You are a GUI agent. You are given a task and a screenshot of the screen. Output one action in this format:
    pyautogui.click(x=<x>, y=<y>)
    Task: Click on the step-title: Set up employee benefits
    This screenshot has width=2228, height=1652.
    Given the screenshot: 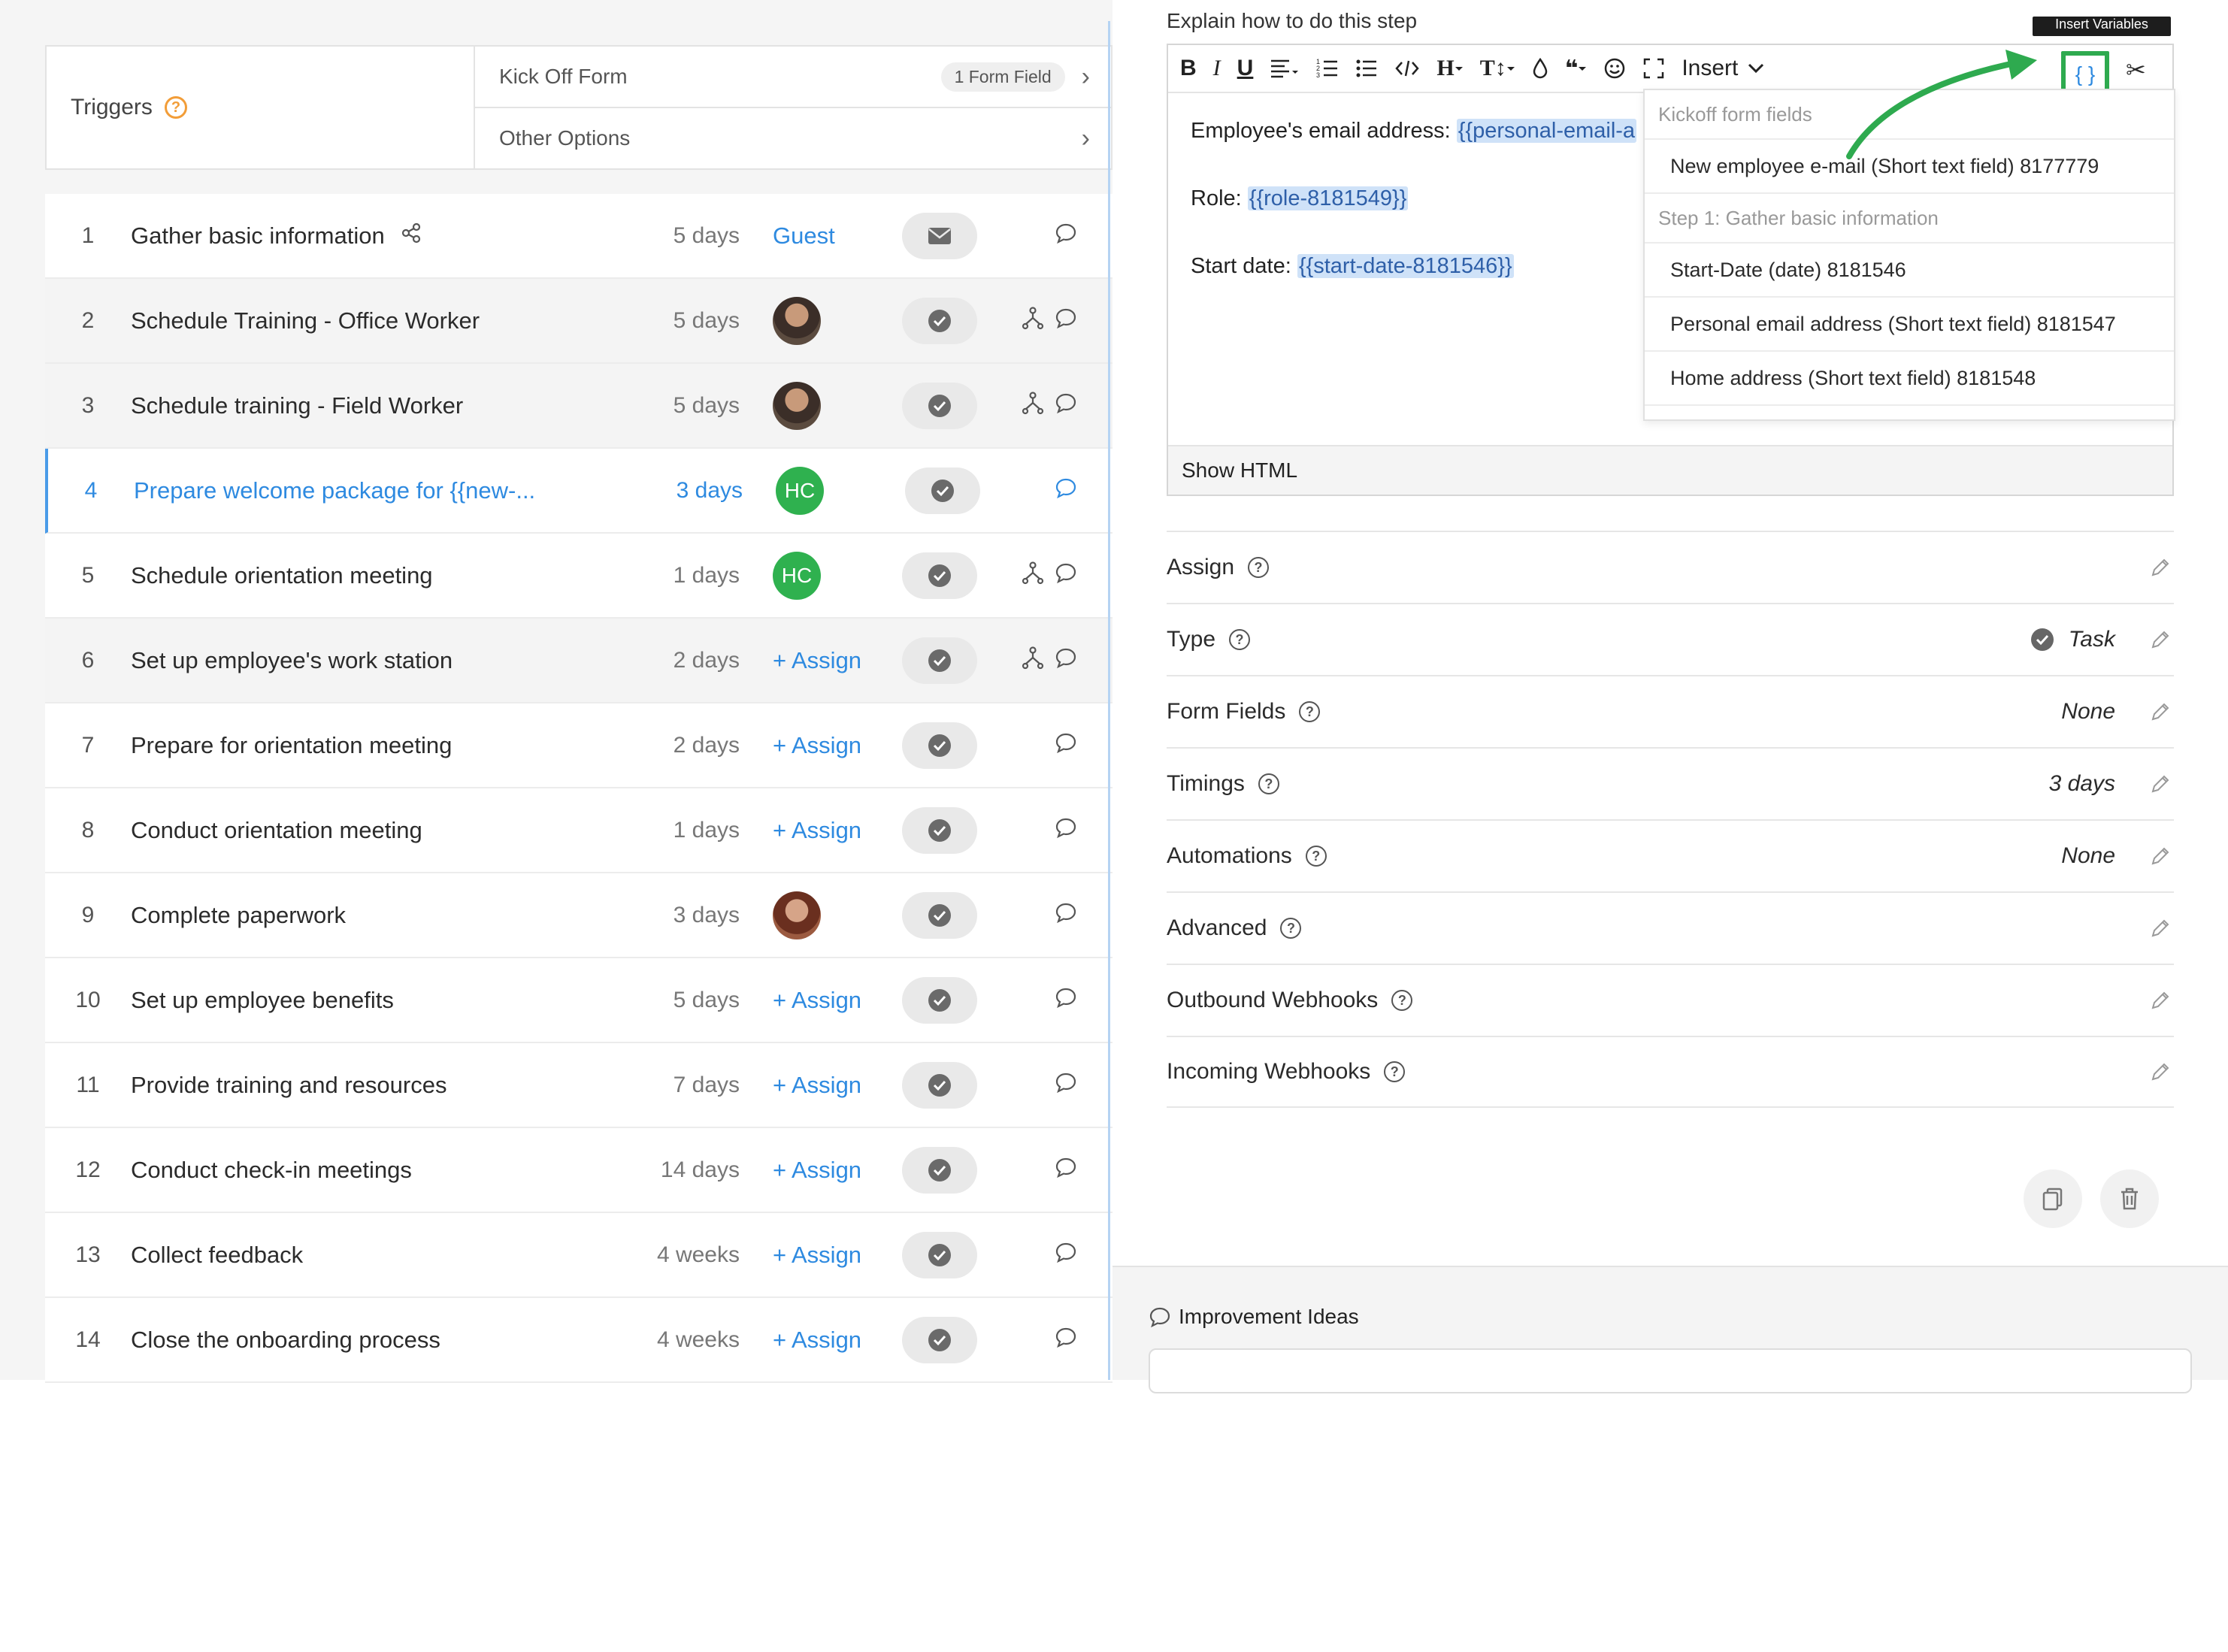 What is the action you would take?
    pyautogui.click(x=386, y=1001)
    